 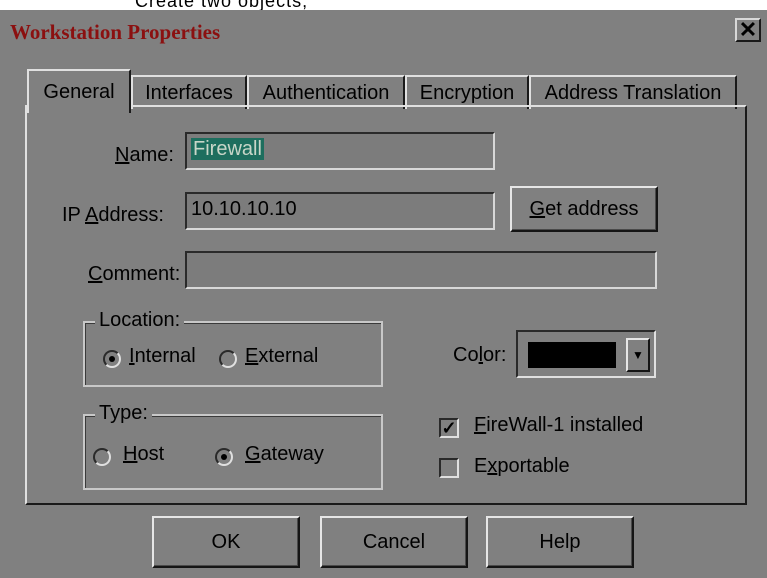 I want to click on help-button: Help, so click(x=560, y=542).